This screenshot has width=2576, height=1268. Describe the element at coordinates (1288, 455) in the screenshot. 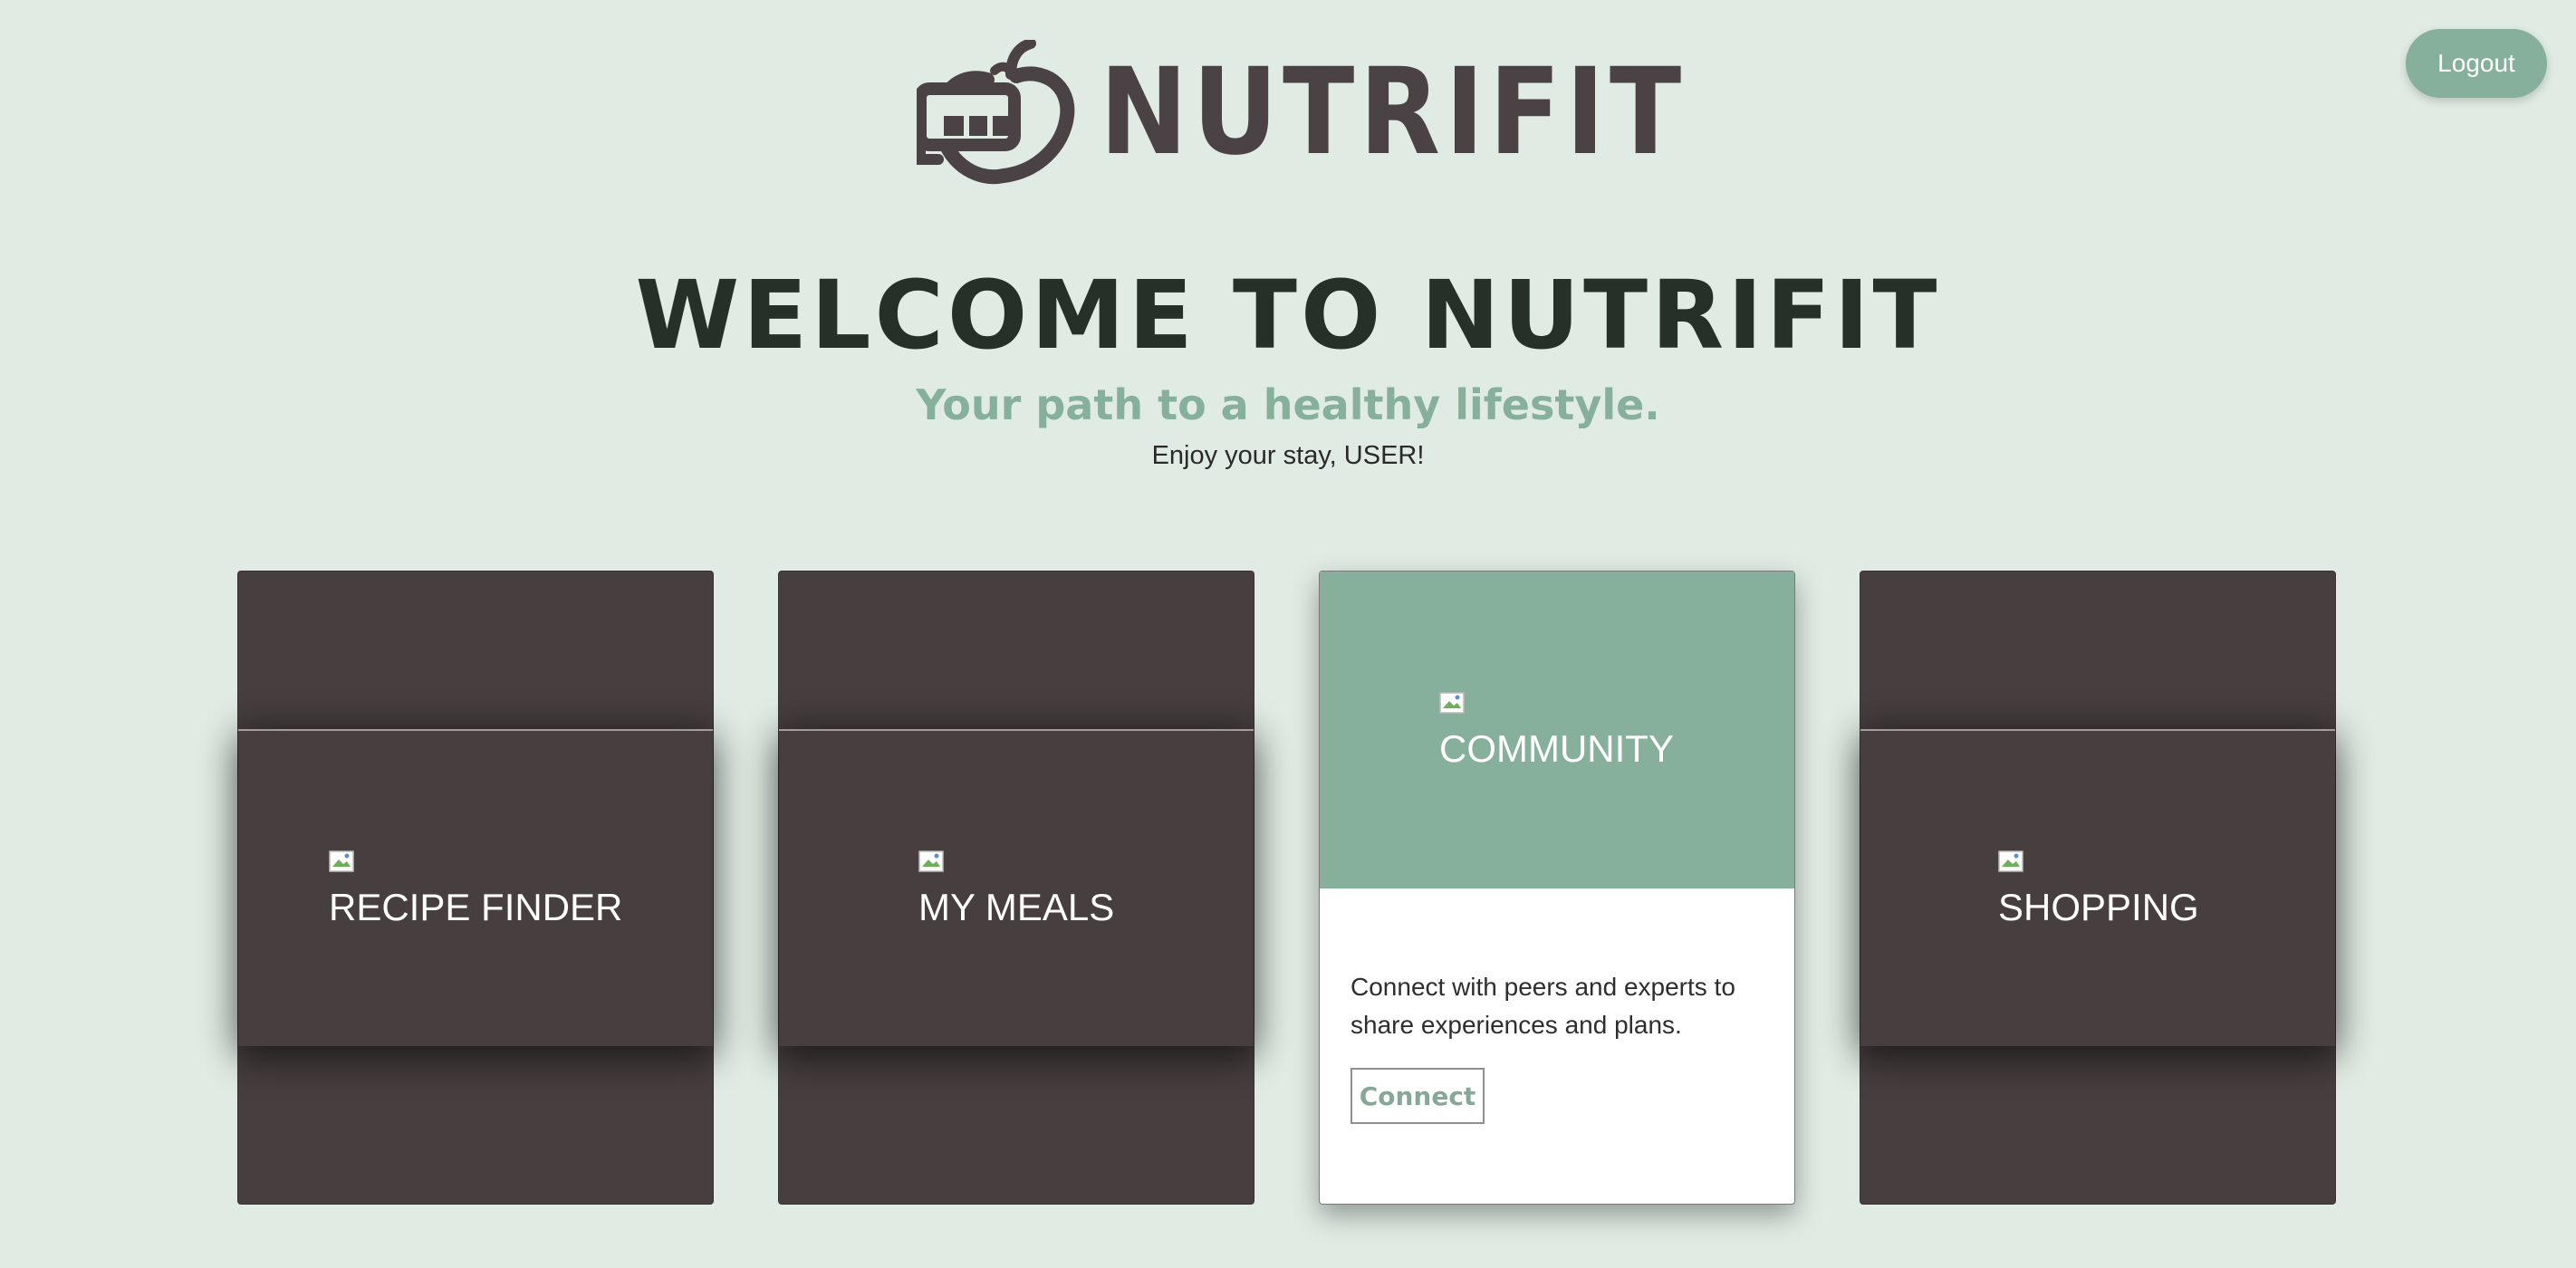

I see `user-greeting: Enjoy your stay, USER!` at that location.